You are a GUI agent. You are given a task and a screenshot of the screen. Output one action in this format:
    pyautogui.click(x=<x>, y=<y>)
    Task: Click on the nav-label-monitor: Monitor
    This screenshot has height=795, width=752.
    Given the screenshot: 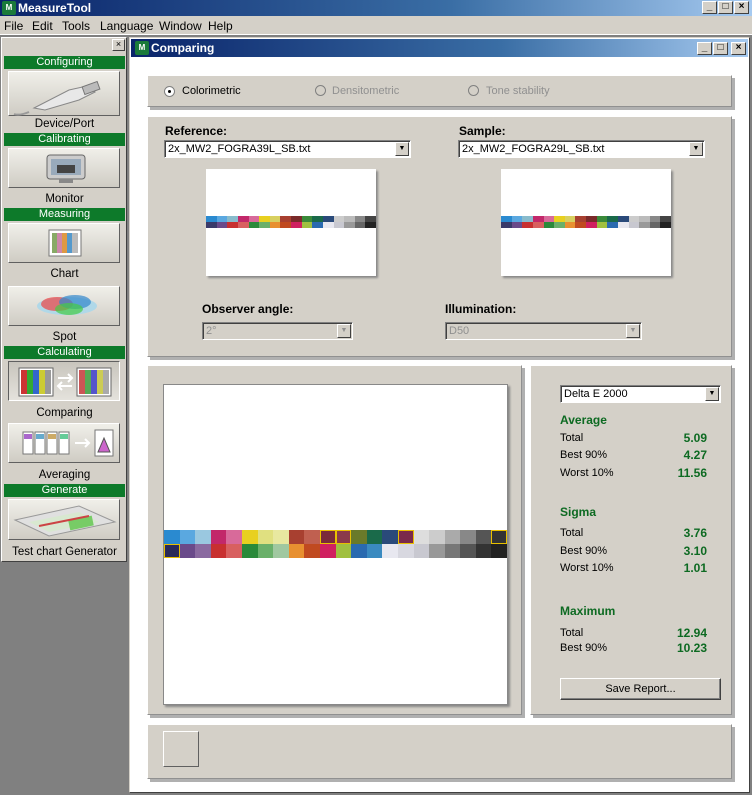 What is the action you would take?
    pyautogui.click(x=64, y=199)
    